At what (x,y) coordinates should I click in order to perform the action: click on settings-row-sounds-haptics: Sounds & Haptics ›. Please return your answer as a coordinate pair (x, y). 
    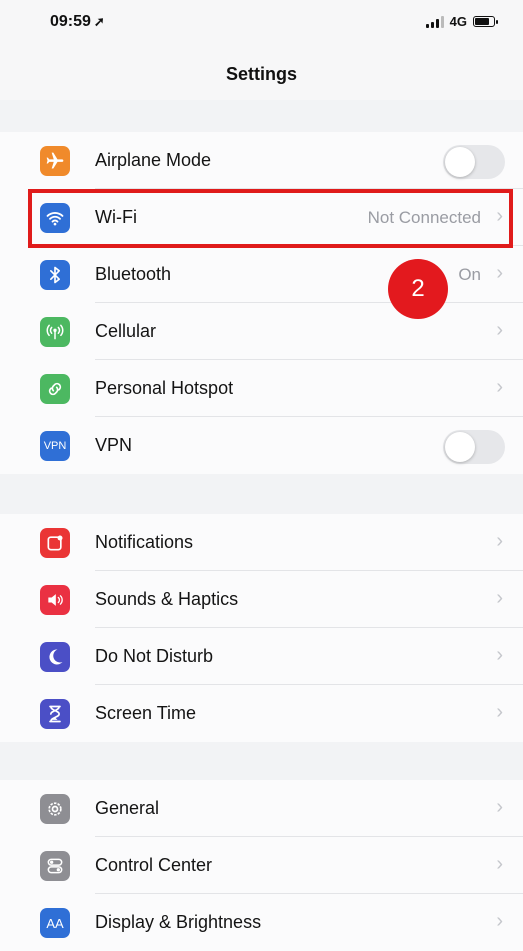
    Looking at the image, I should click on (261, 599).